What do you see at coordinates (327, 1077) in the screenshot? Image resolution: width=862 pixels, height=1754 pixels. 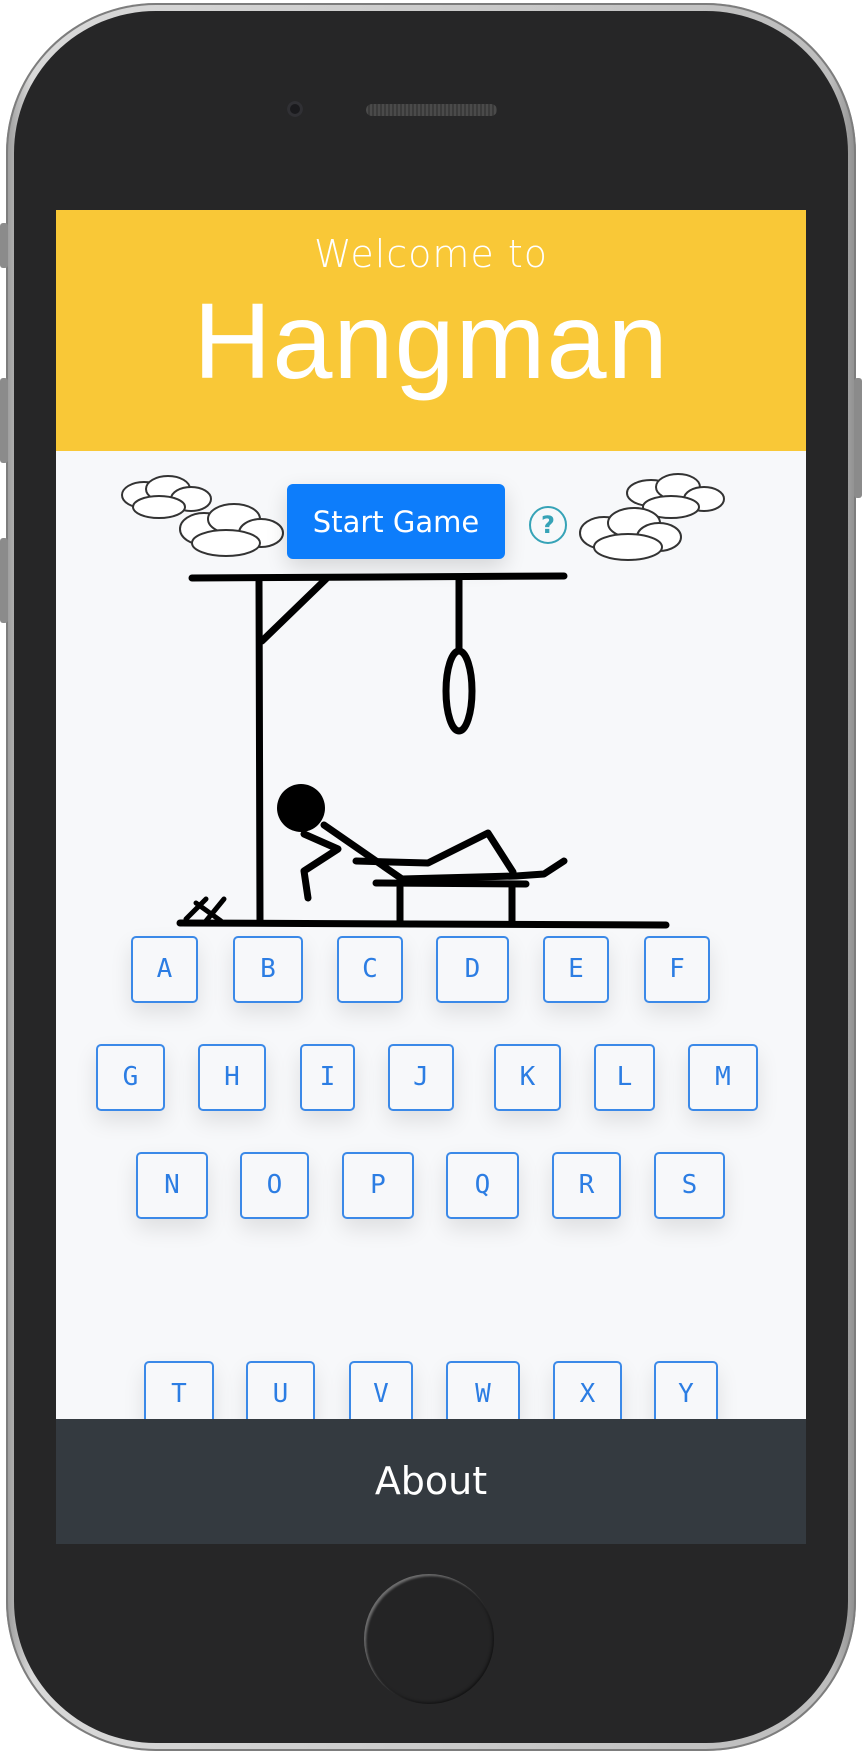 I see `key-i: I` at bounding box center [327, 1077].